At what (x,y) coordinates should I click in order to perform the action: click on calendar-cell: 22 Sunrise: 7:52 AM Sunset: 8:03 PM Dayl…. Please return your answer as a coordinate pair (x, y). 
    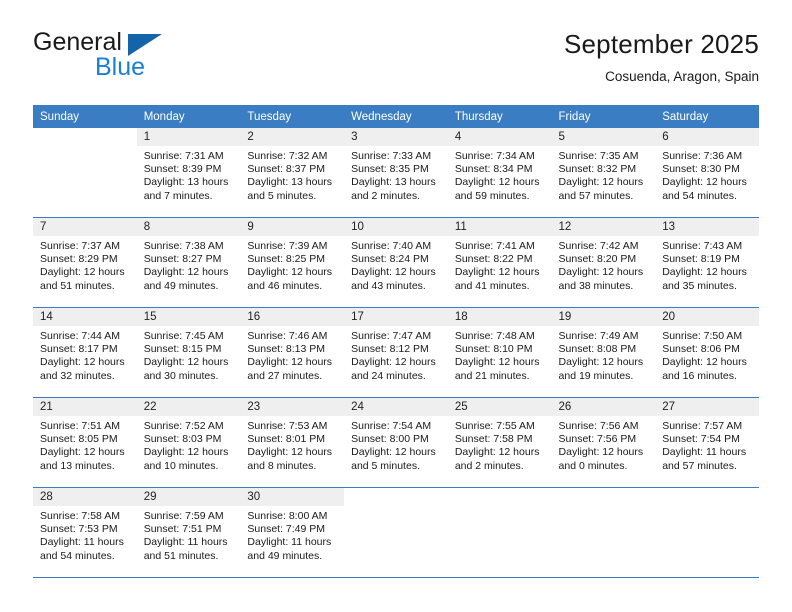
    Looking at the image, I should click on (188, 442).